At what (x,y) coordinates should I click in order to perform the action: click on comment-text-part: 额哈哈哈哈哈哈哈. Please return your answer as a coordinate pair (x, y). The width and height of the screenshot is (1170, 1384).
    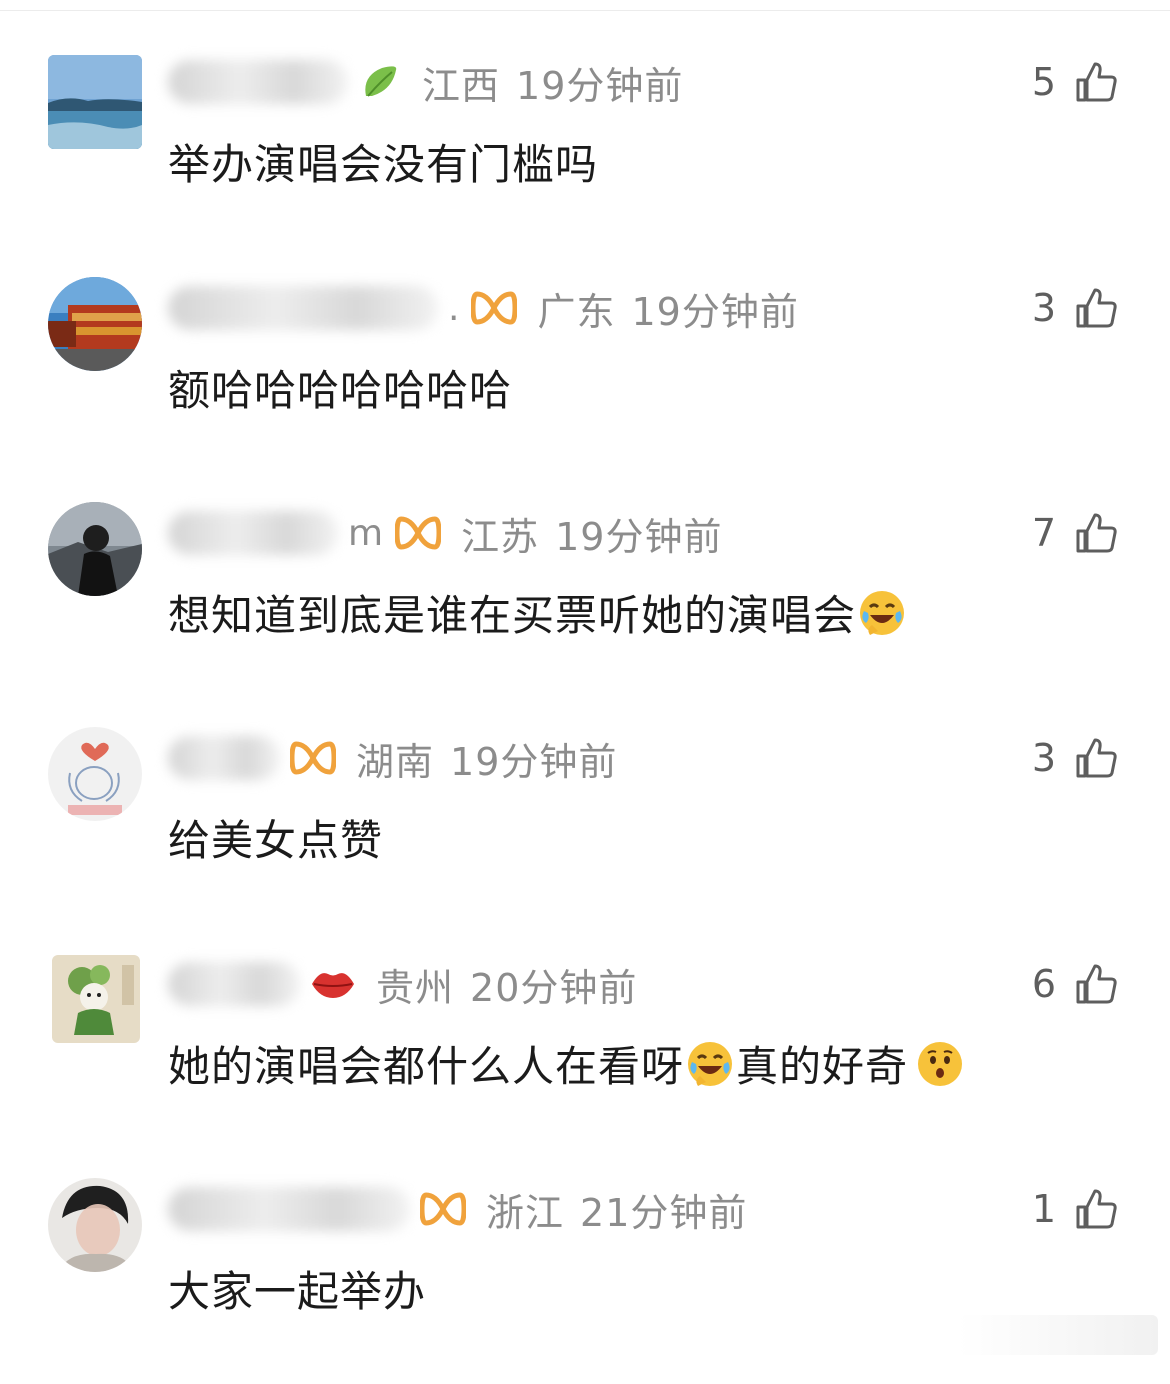
    Looking at the image, I should click on (340, 390).